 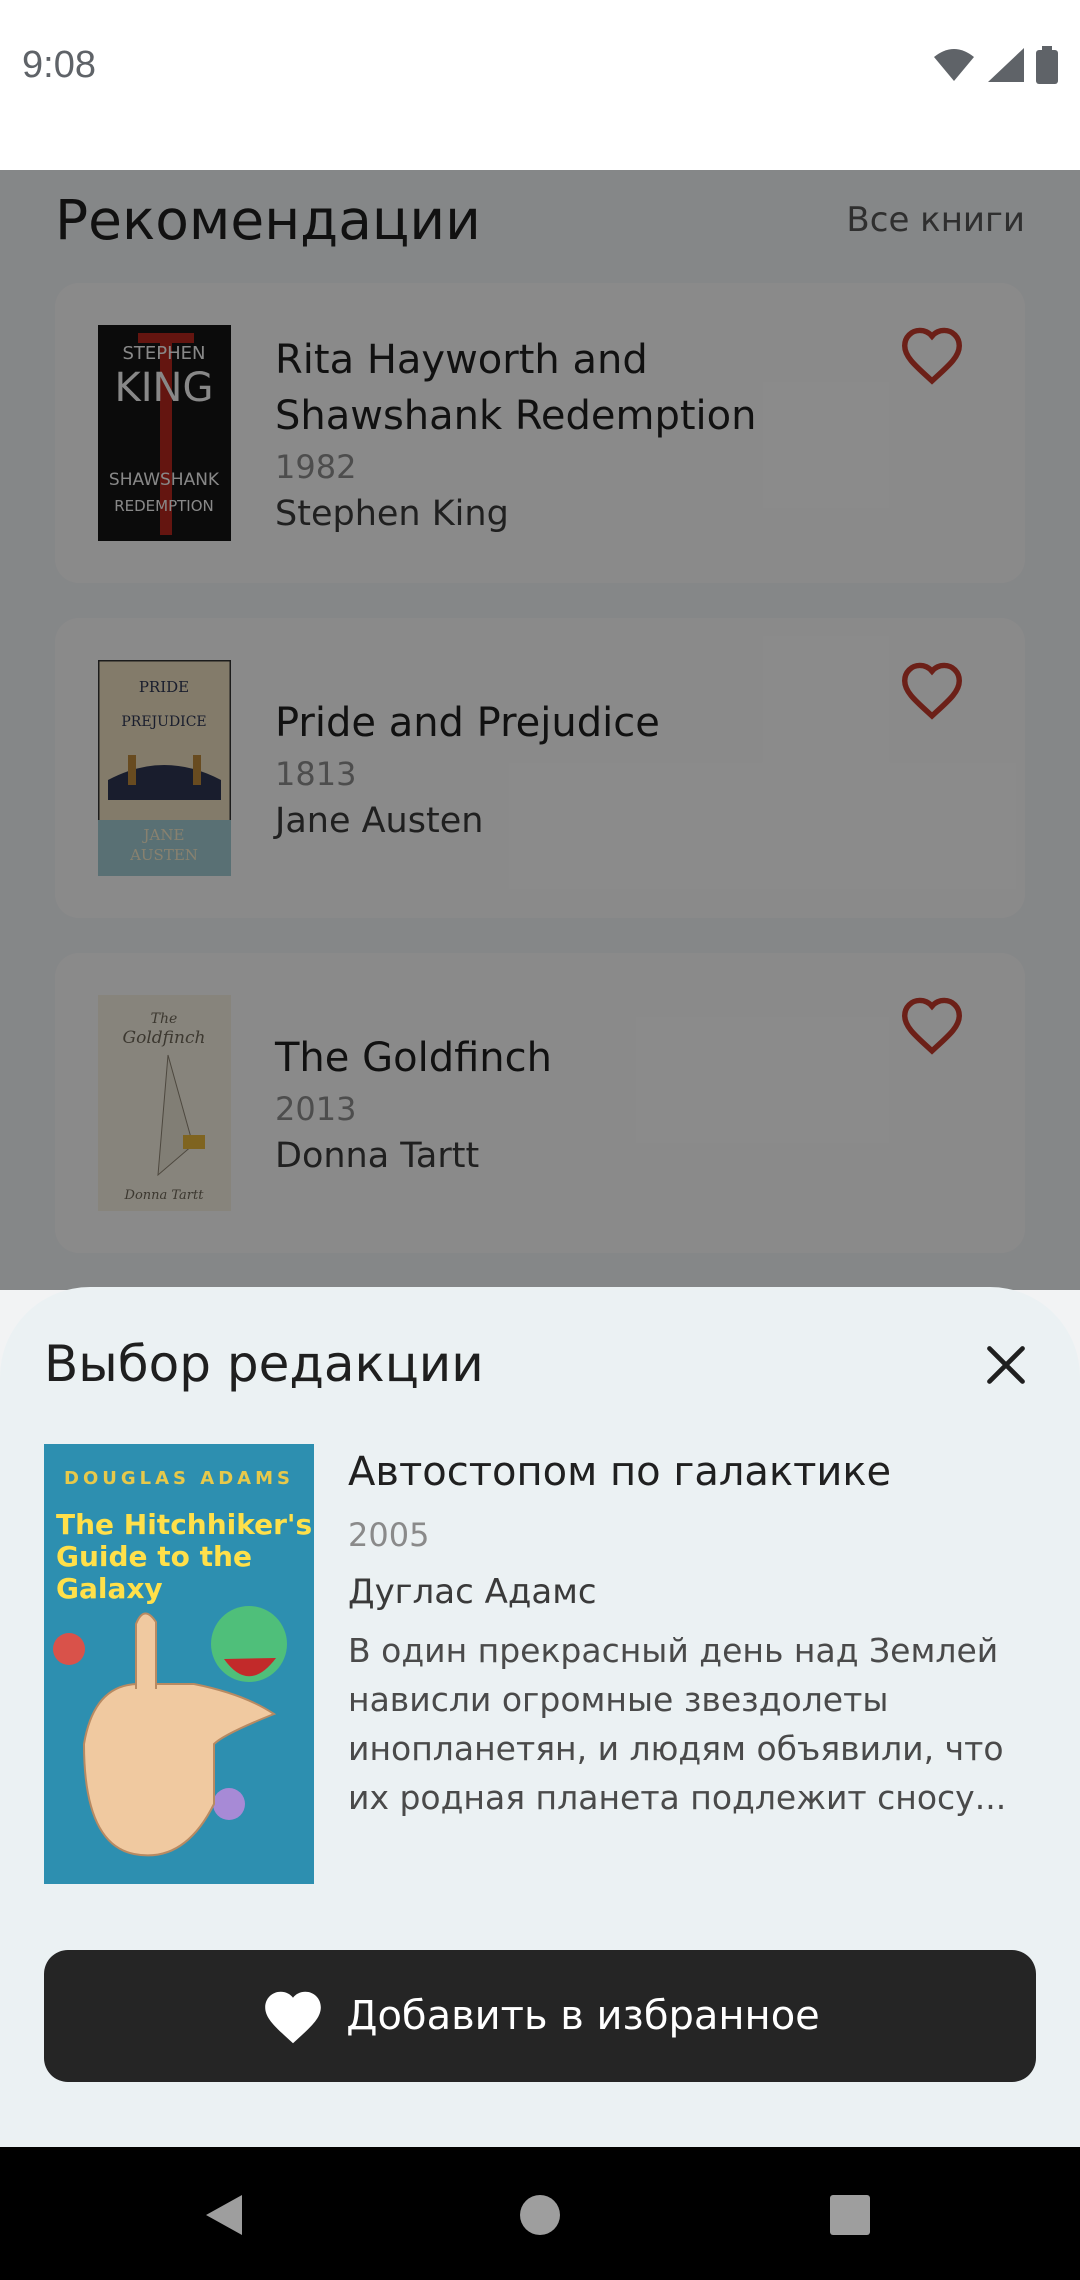 What do you see at coordinates (1006, 65) in the screenshot?
I see `signal-icon` at bounding box center [1006, 65].